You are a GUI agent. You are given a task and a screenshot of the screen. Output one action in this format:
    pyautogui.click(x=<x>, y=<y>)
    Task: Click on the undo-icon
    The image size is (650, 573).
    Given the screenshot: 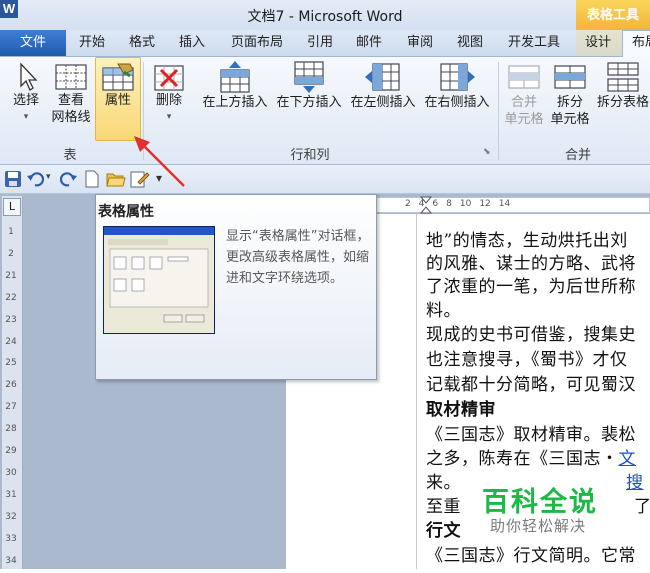 What is the action you would take?
    pyautogui.click(x=35, y=179)
    